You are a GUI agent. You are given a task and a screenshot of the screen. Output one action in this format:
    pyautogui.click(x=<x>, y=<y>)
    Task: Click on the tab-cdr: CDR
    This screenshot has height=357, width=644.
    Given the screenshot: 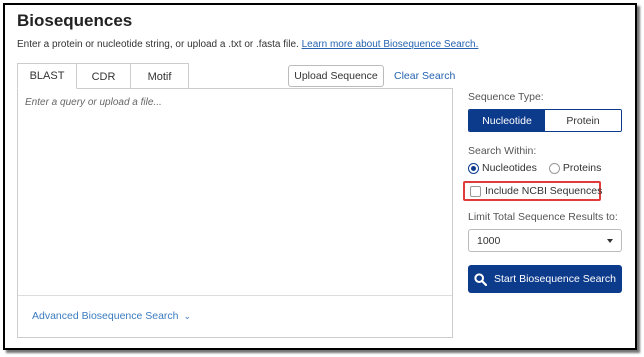 What is the action you would take?
    pyautogui.click(x=104, y=76)
    